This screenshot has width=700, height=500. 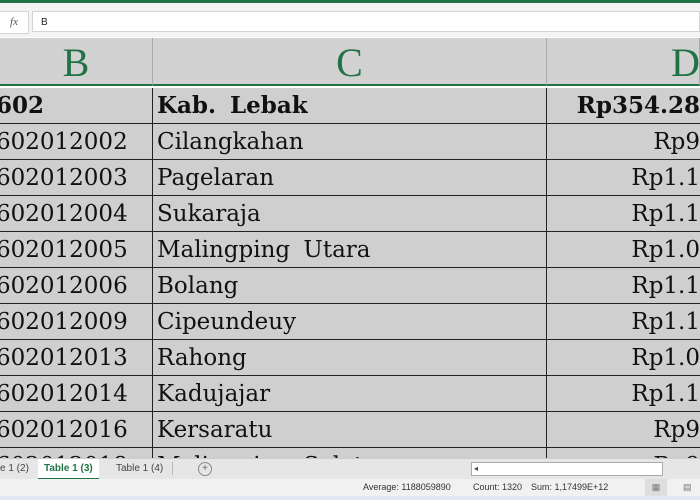 I want to click on cell-b: 602012016, so click(x=76, y=430).